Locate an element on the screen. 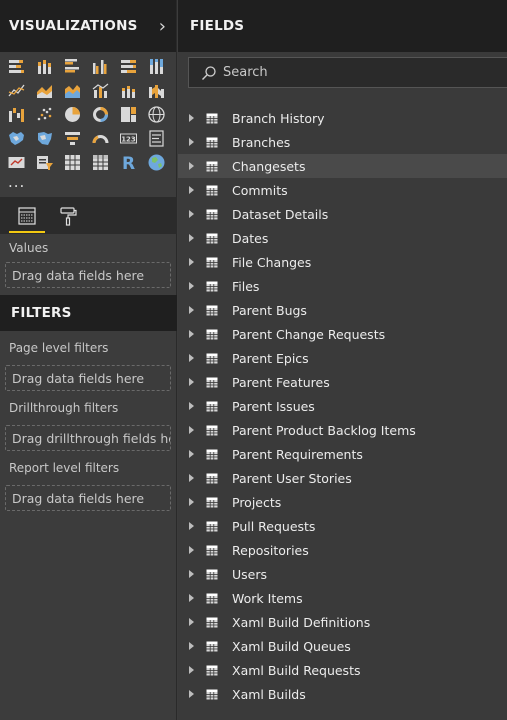  field-table-name: Xaml Build Requests is located at coordinates (296, 670).